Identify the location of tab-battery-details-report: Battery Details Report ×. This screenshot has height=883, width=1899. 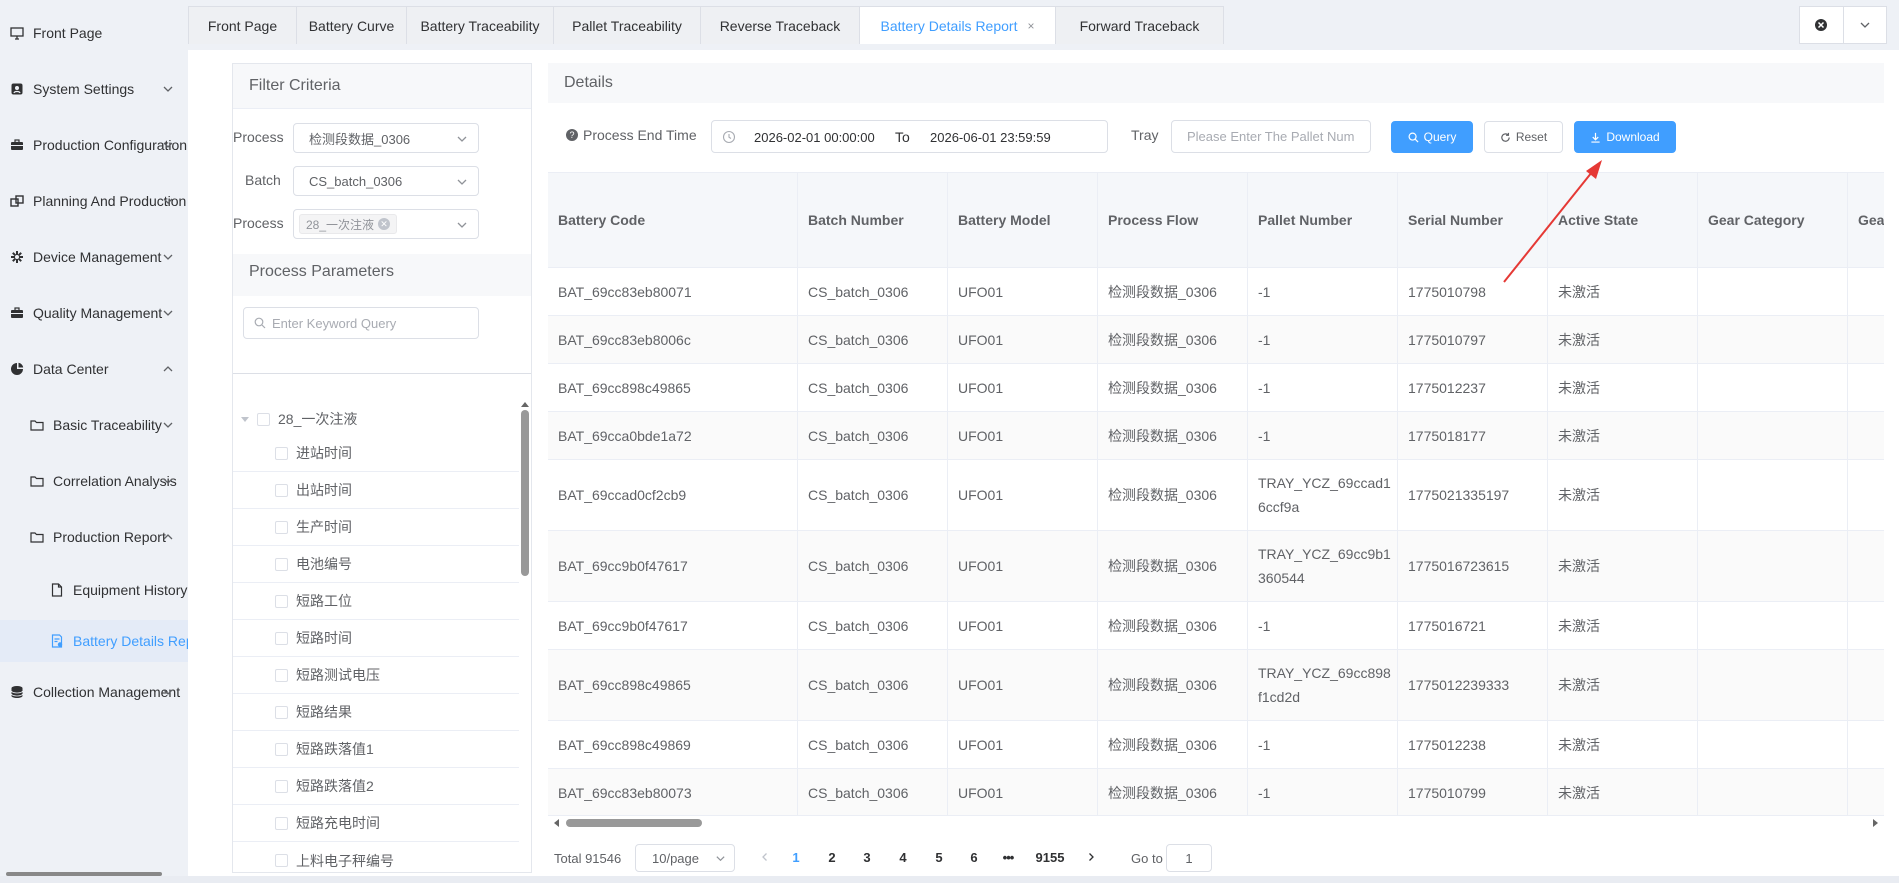
(957, 25).